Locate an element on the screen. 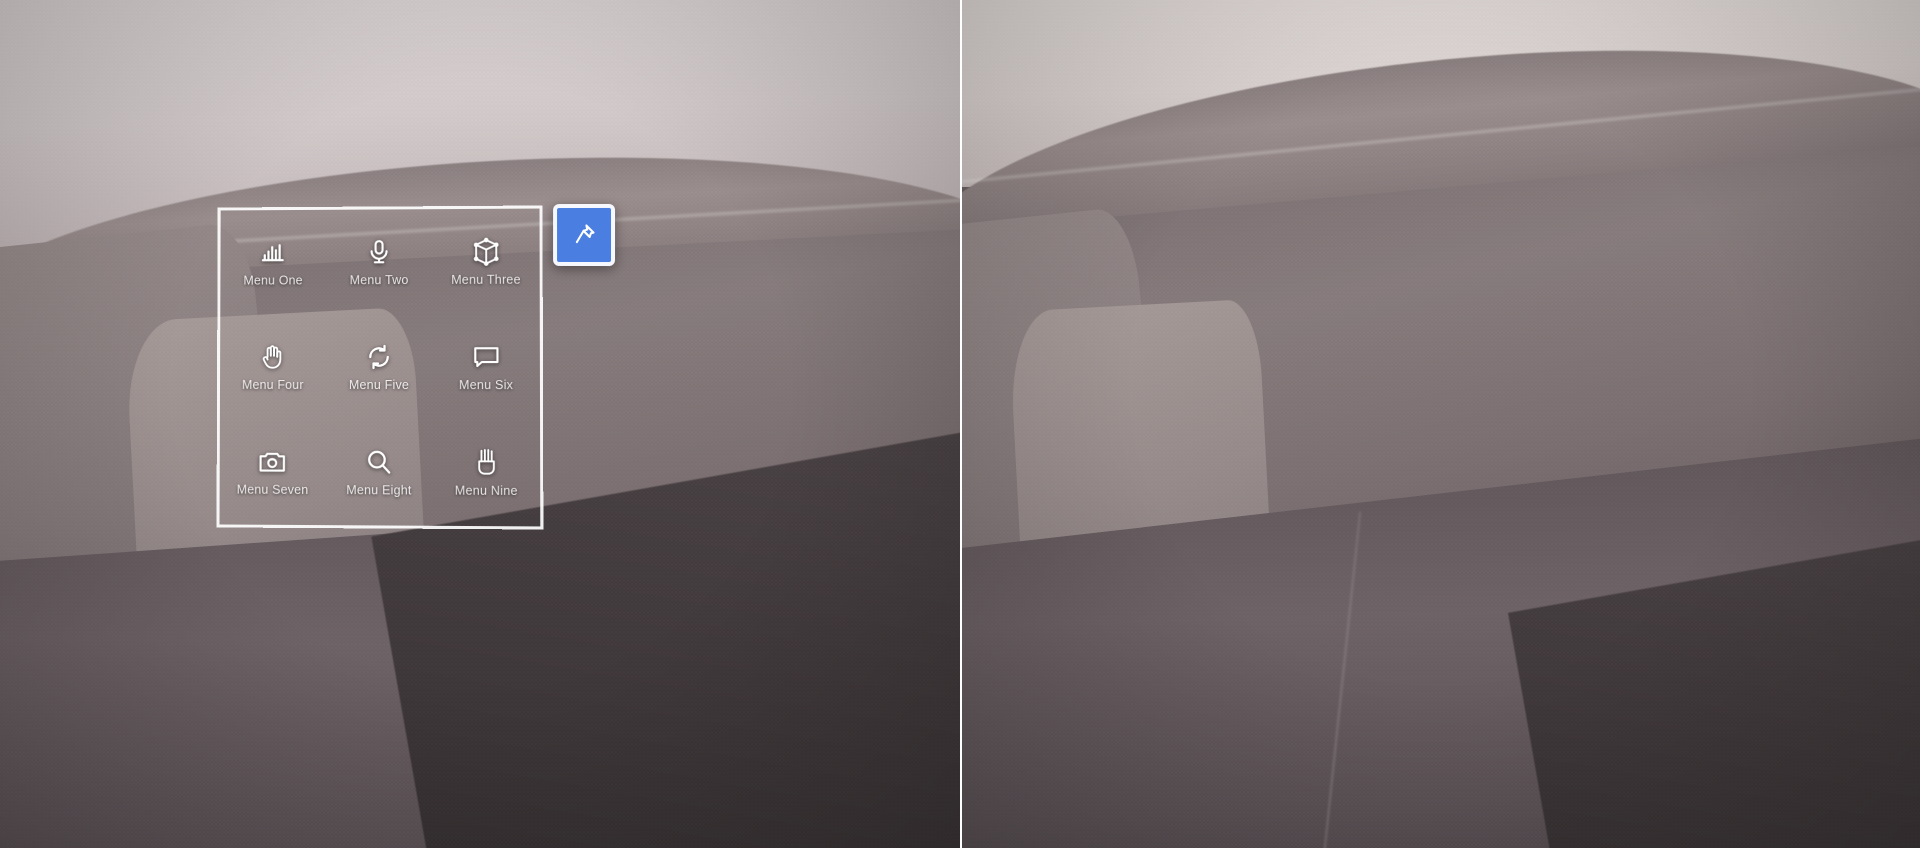 The height and width of the screenshot is (848, 1920). pin-button is located at coordinates (584, 235).